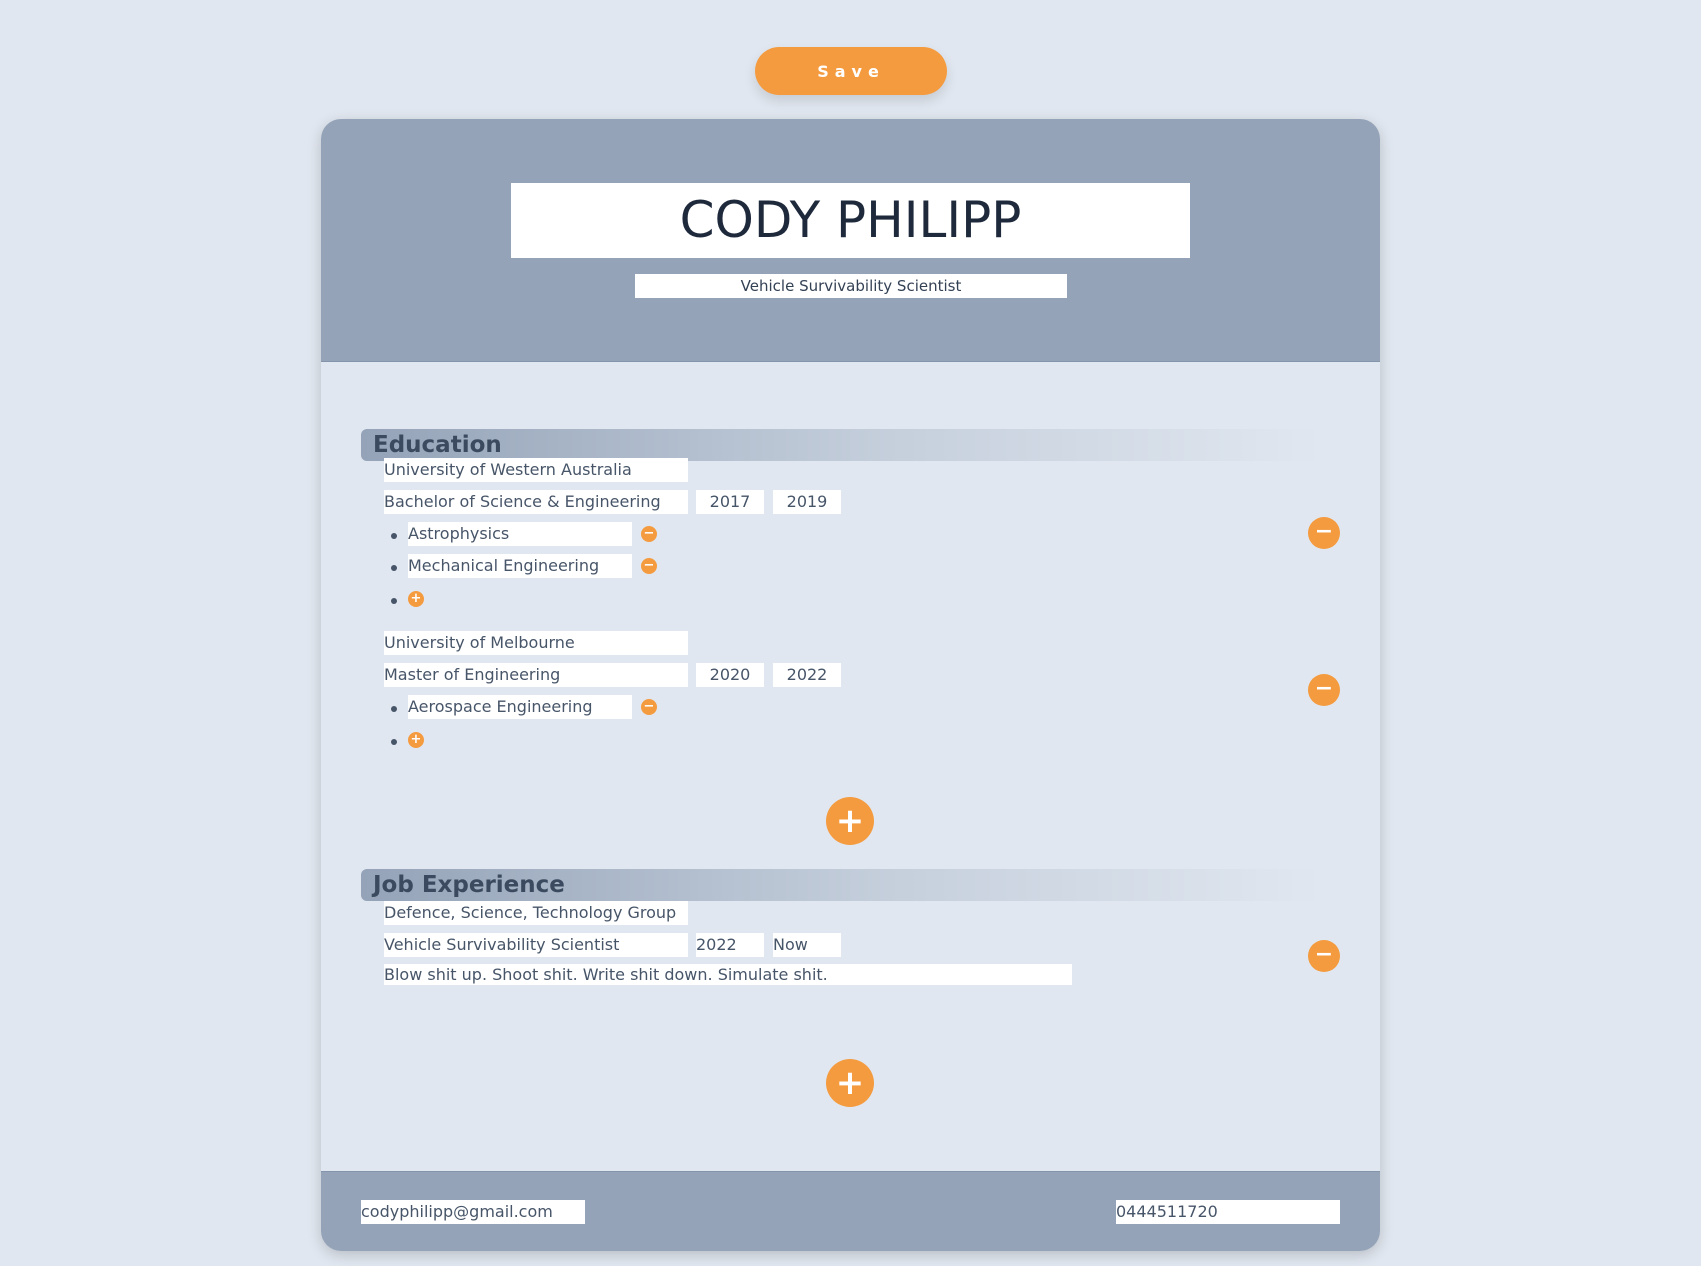  I want to click on job-title-input: Vehicle Survivability Scientist, so click(851, 286).